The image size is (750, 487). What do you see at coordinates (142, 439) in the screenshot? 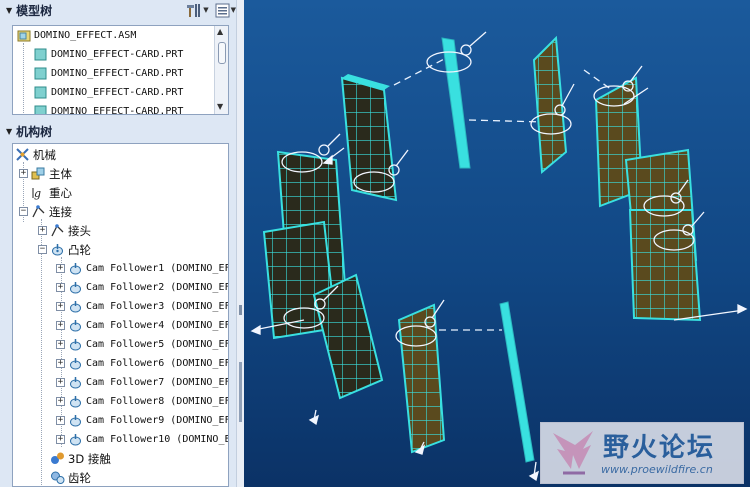
I see `cam-follower-item: + Cam Follower10 (DOMINO_E` at bounding box center [142, 439].